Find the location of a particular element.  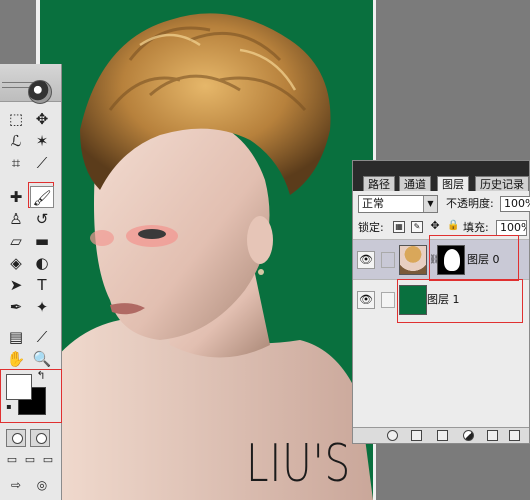

opacity-label: 不透明度: is located at coordinates (470, 203).